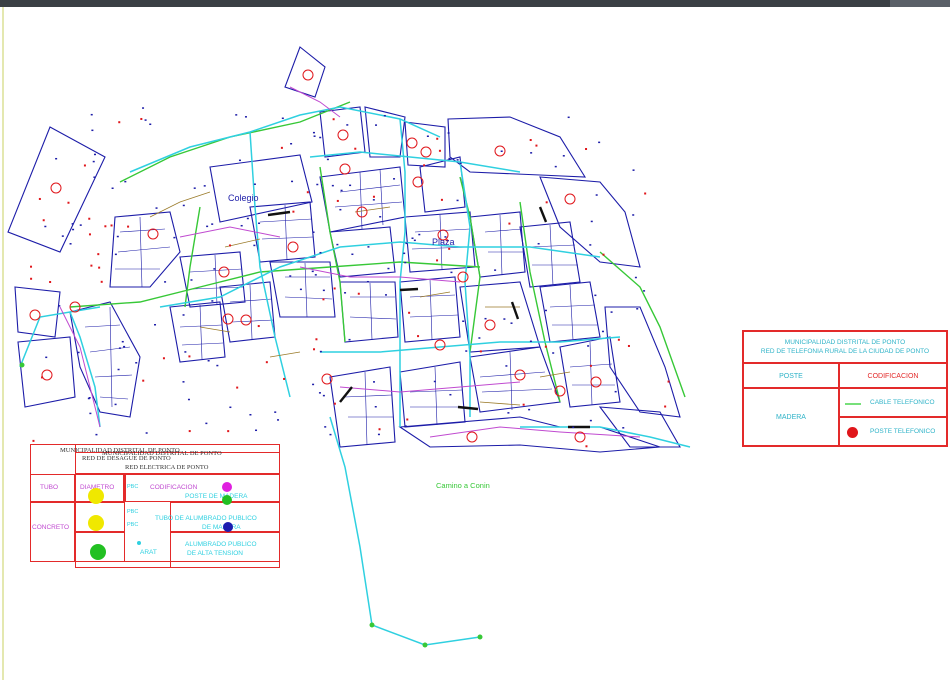 The height and width of the screenshot is (685, 950). What do you see at coordinates (903, 431) in the screenshot?
I see `legend-item-poste-label: POSTE TELEFONICO` at bounding box center [903, 431].